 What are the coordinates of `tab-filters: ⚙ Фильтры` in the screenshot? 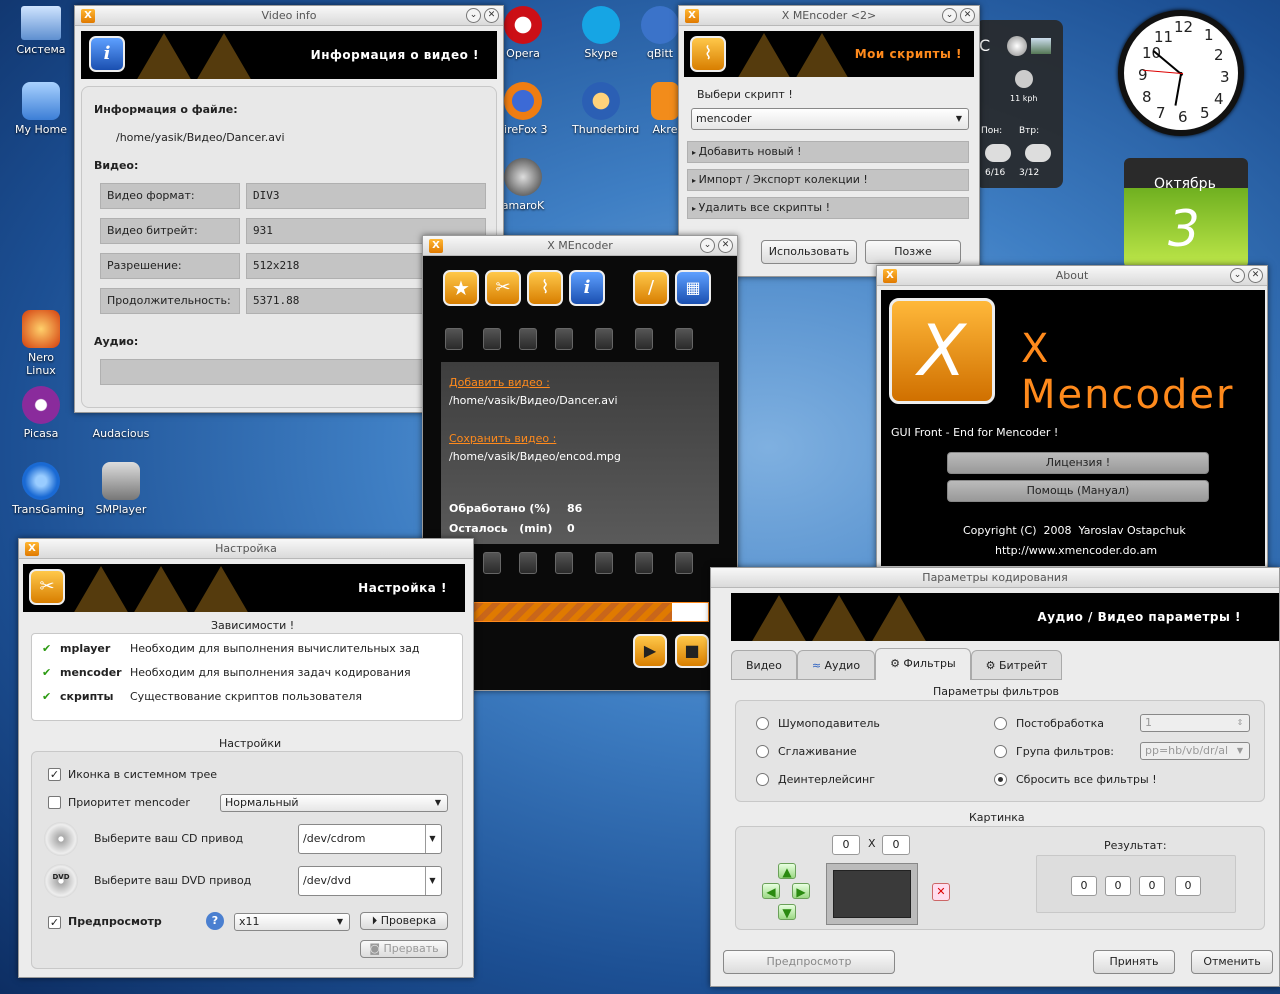 It's located at (923, 664).